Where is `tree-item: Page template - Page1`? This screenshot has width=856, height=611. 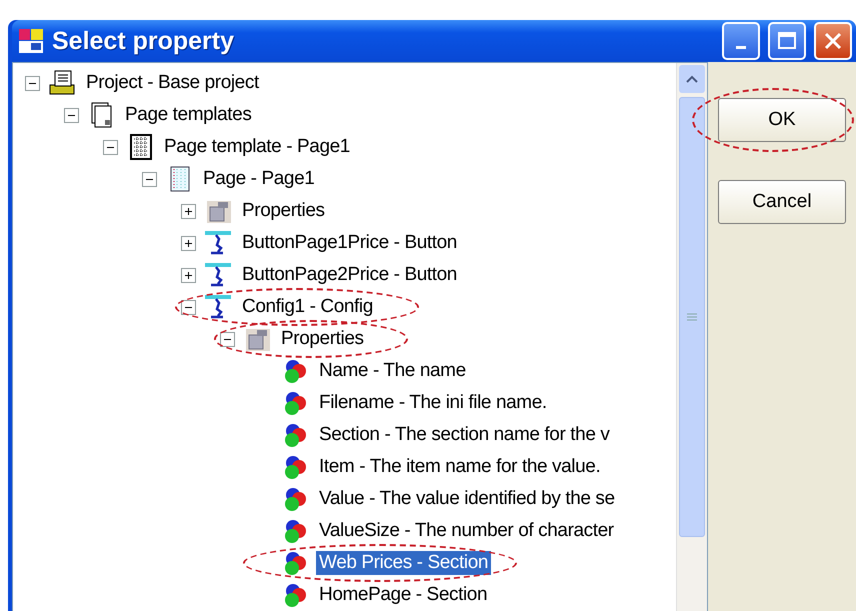 tree-item: Page template - Page1 is located at coordinates (257, 147).